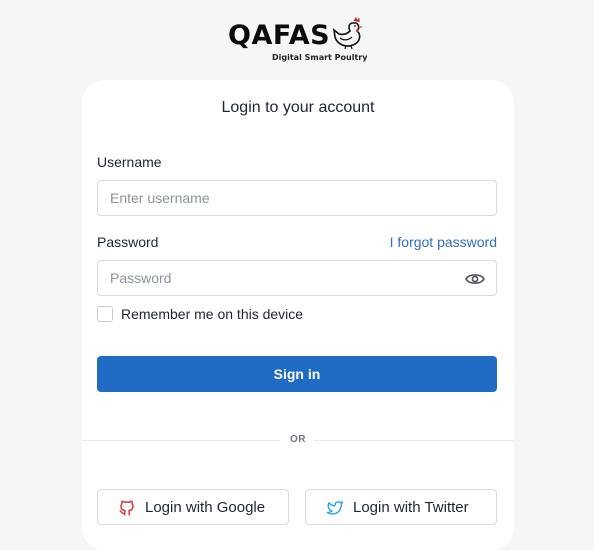  What do you see at coordinates (298, 107) in the screenshot?
I see `login-title: Login to your account` at bounding box center [298, 107].